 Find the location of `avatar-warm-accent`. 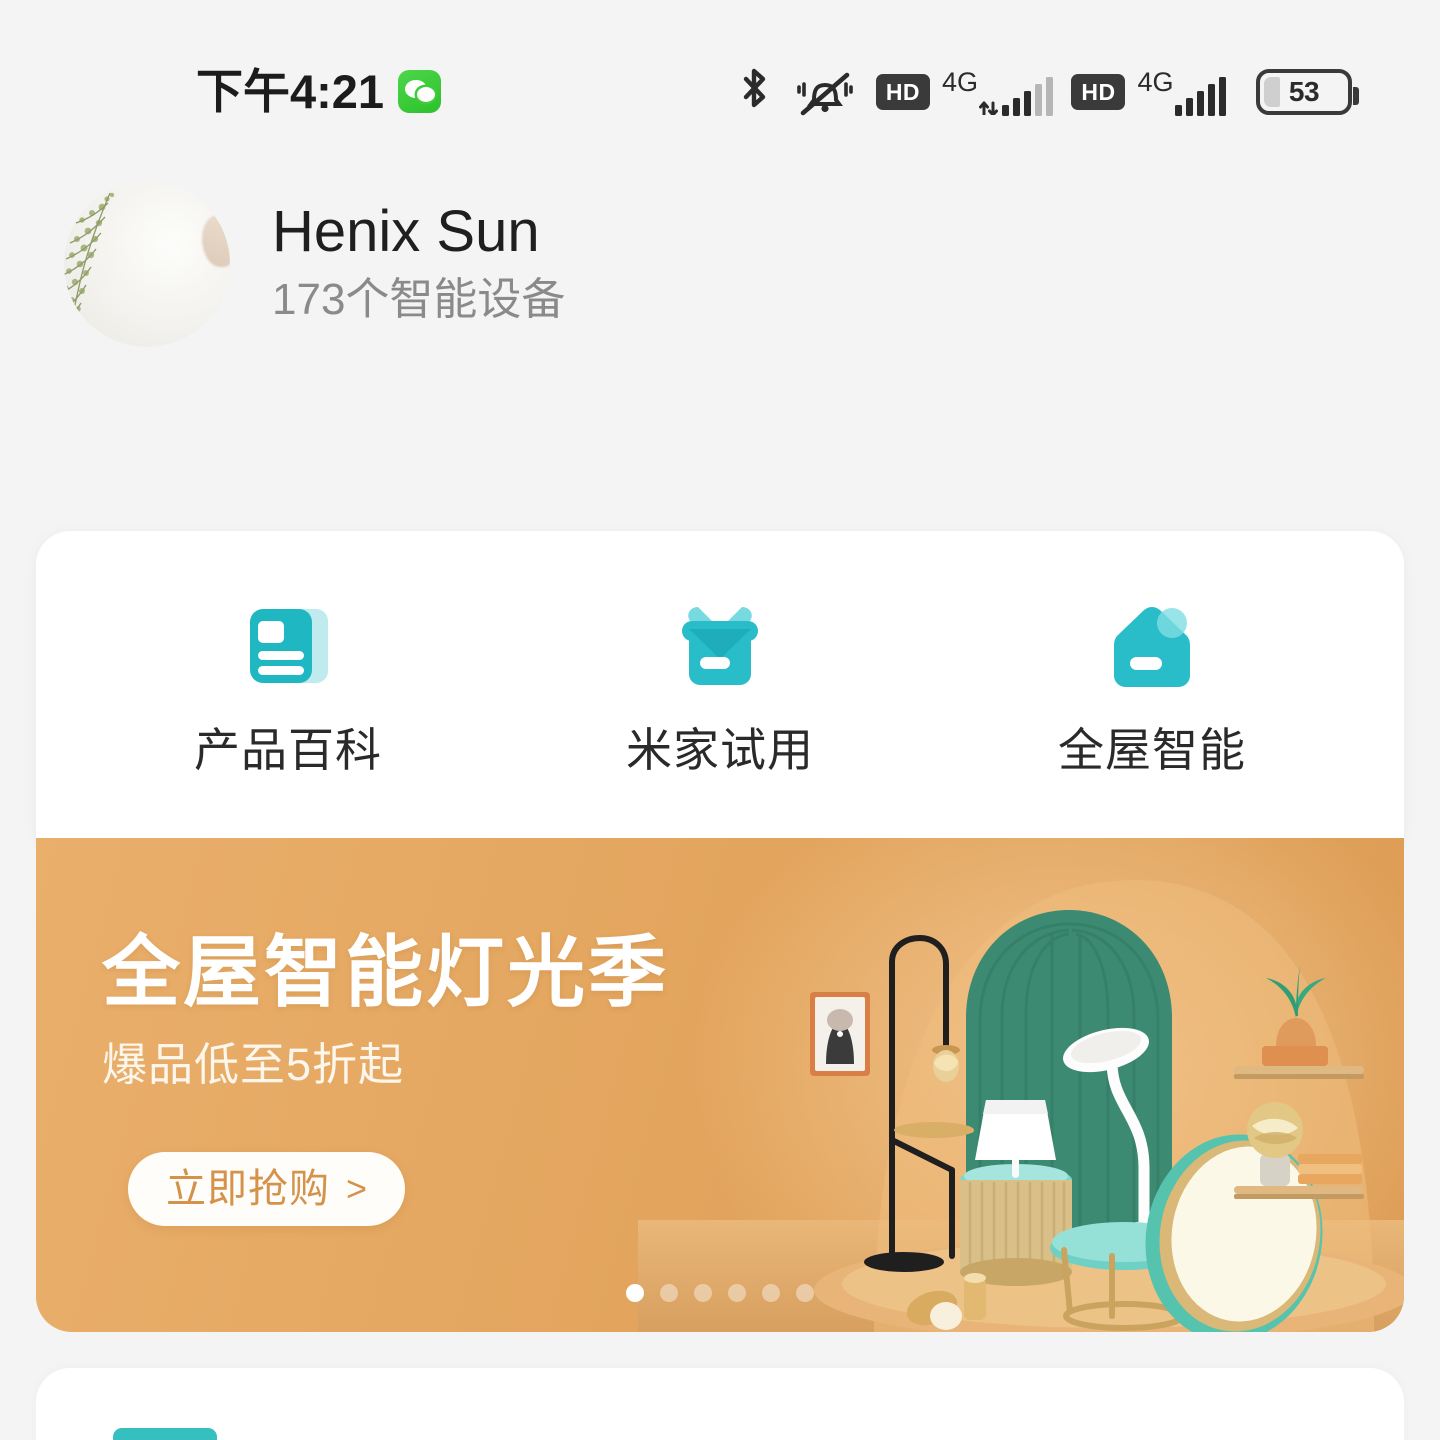

avatar-warm-accent is located at coordinates (216, 241).